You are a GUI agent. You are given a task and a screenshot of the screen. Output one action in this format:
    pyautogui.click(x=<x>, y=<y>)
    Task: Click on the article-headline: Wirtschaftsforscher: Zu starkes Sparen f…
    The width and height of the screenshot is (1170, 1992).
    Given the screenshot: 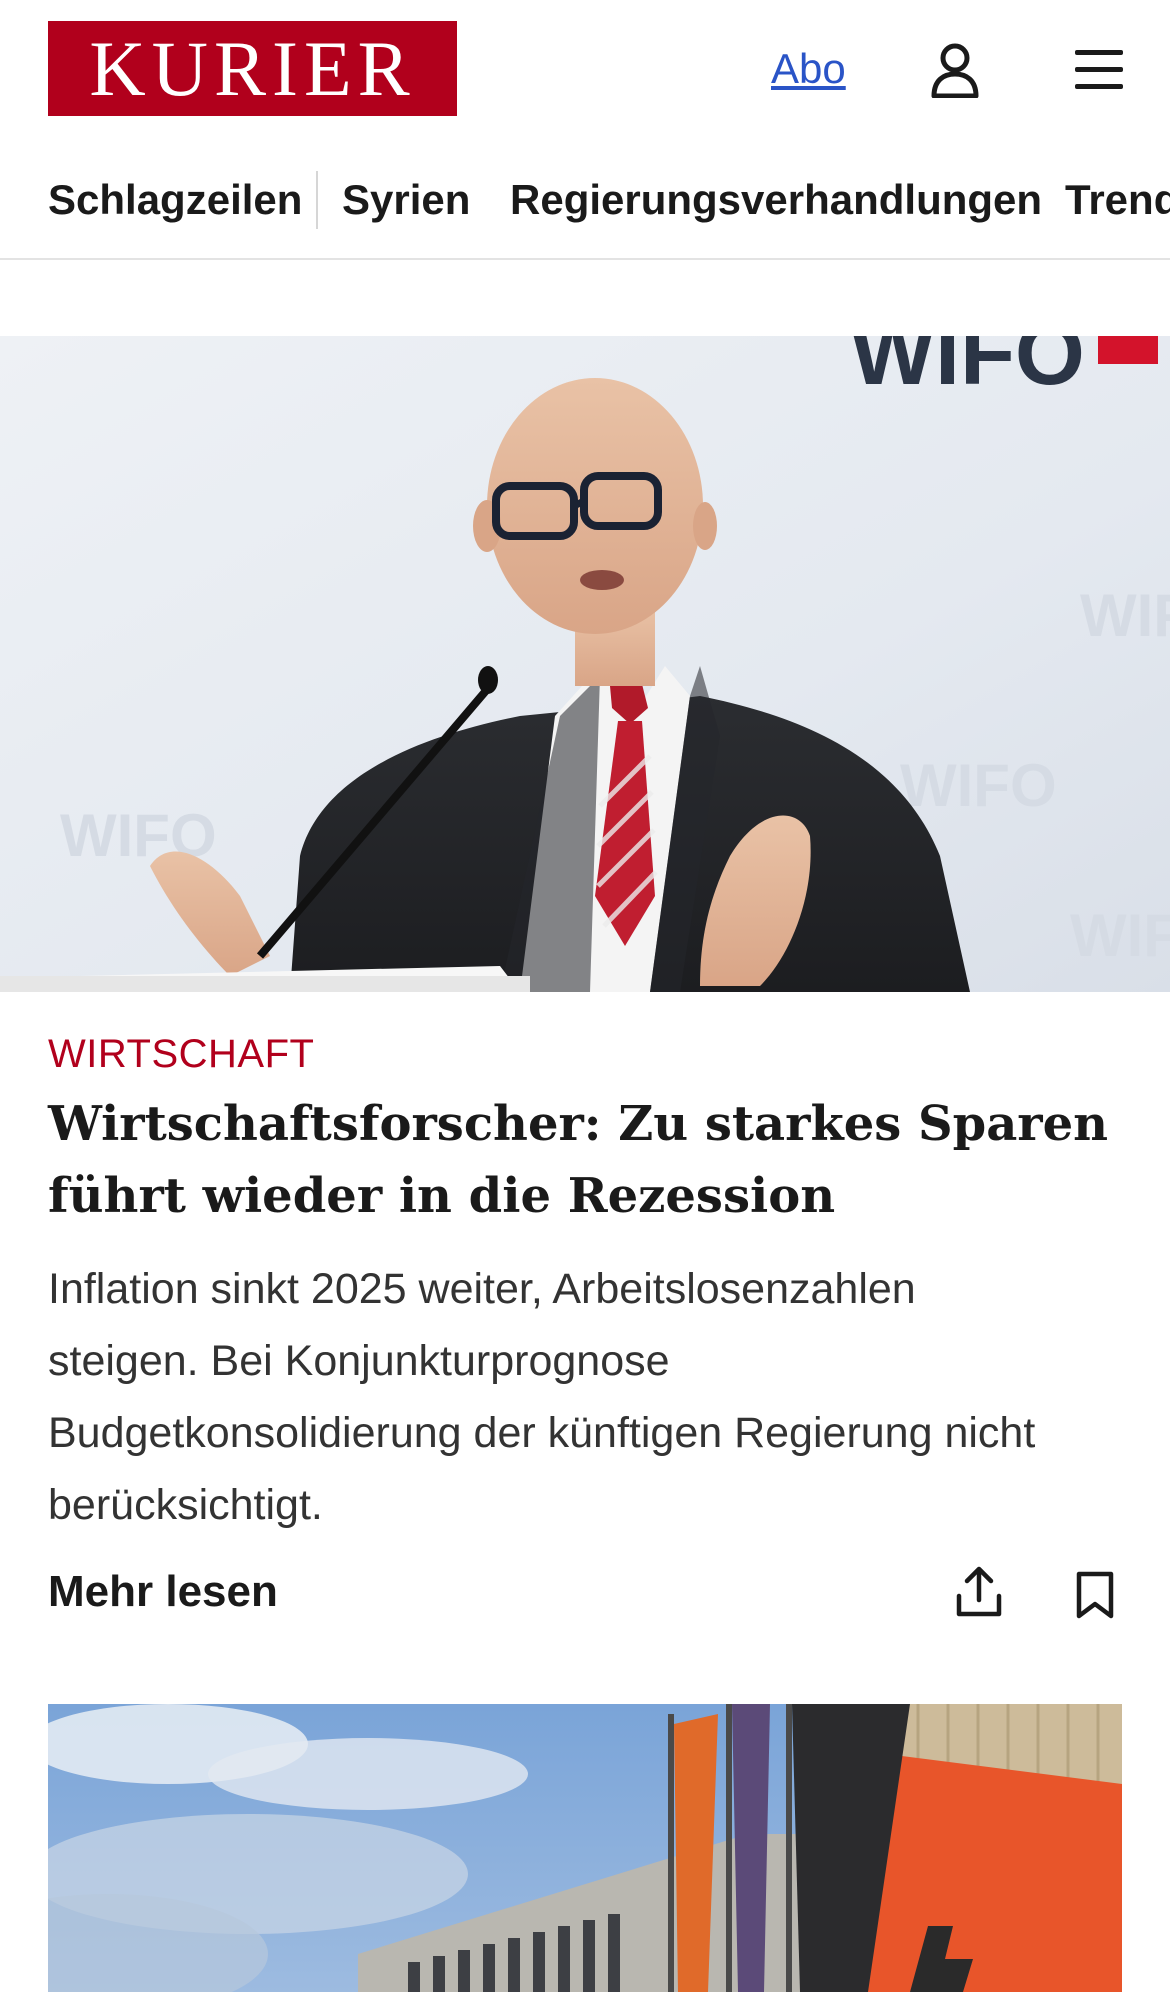 What is the action you would take?
    pyautogui.click(x=583, y=1160)
    